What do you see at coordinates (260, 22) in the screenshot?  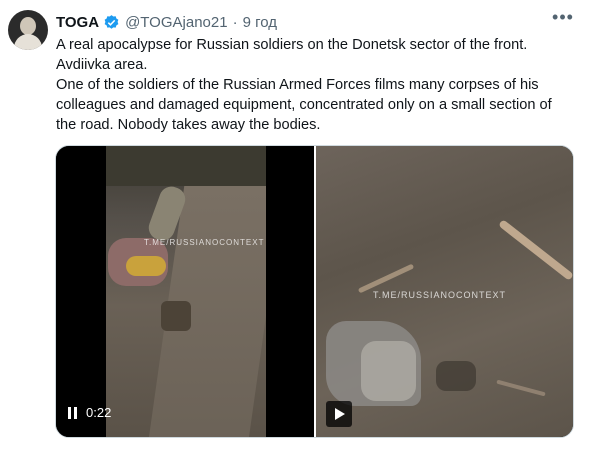 I see `tweet-timestamp: 9 год` at bounding box center [260, 22].